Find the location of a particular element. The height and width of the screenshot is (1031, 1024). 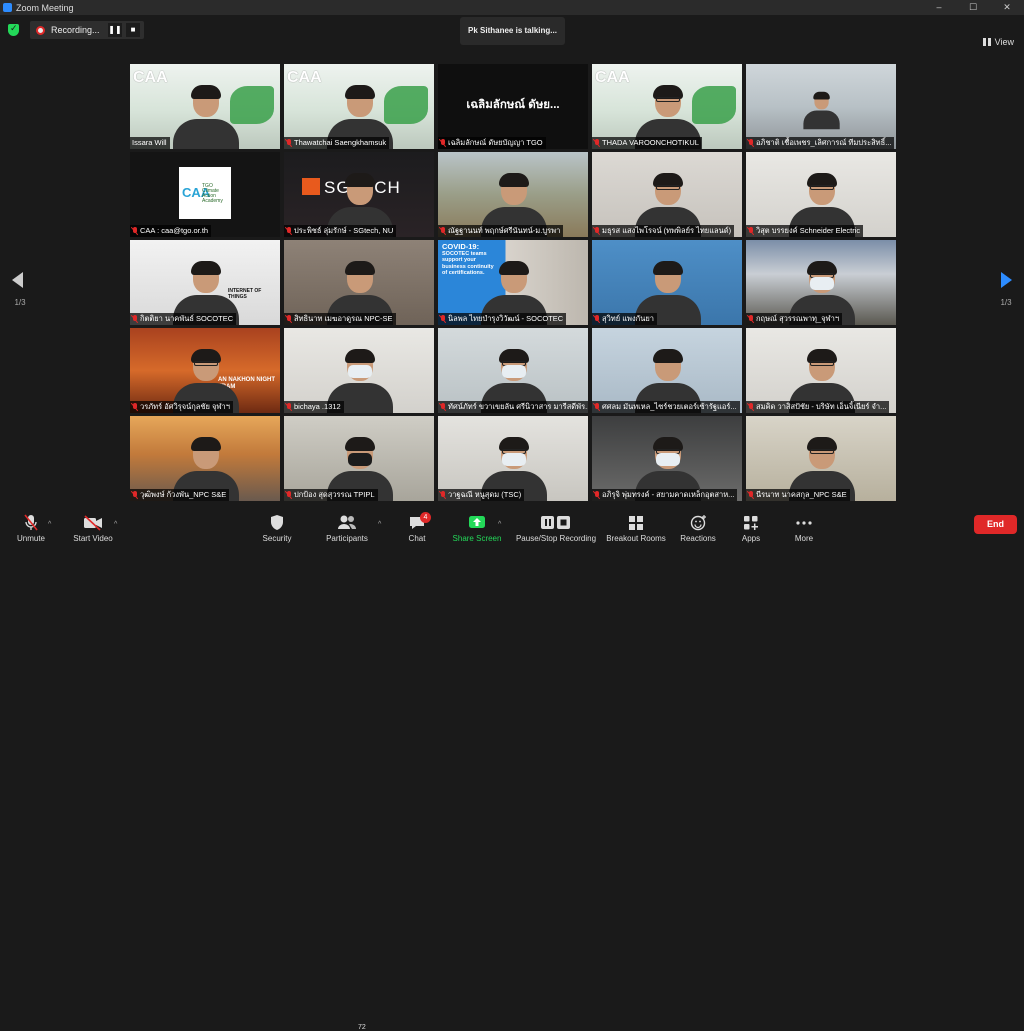

participant-name: Thawatchai Saengkhamsuk is located at coordinates (340, 142).